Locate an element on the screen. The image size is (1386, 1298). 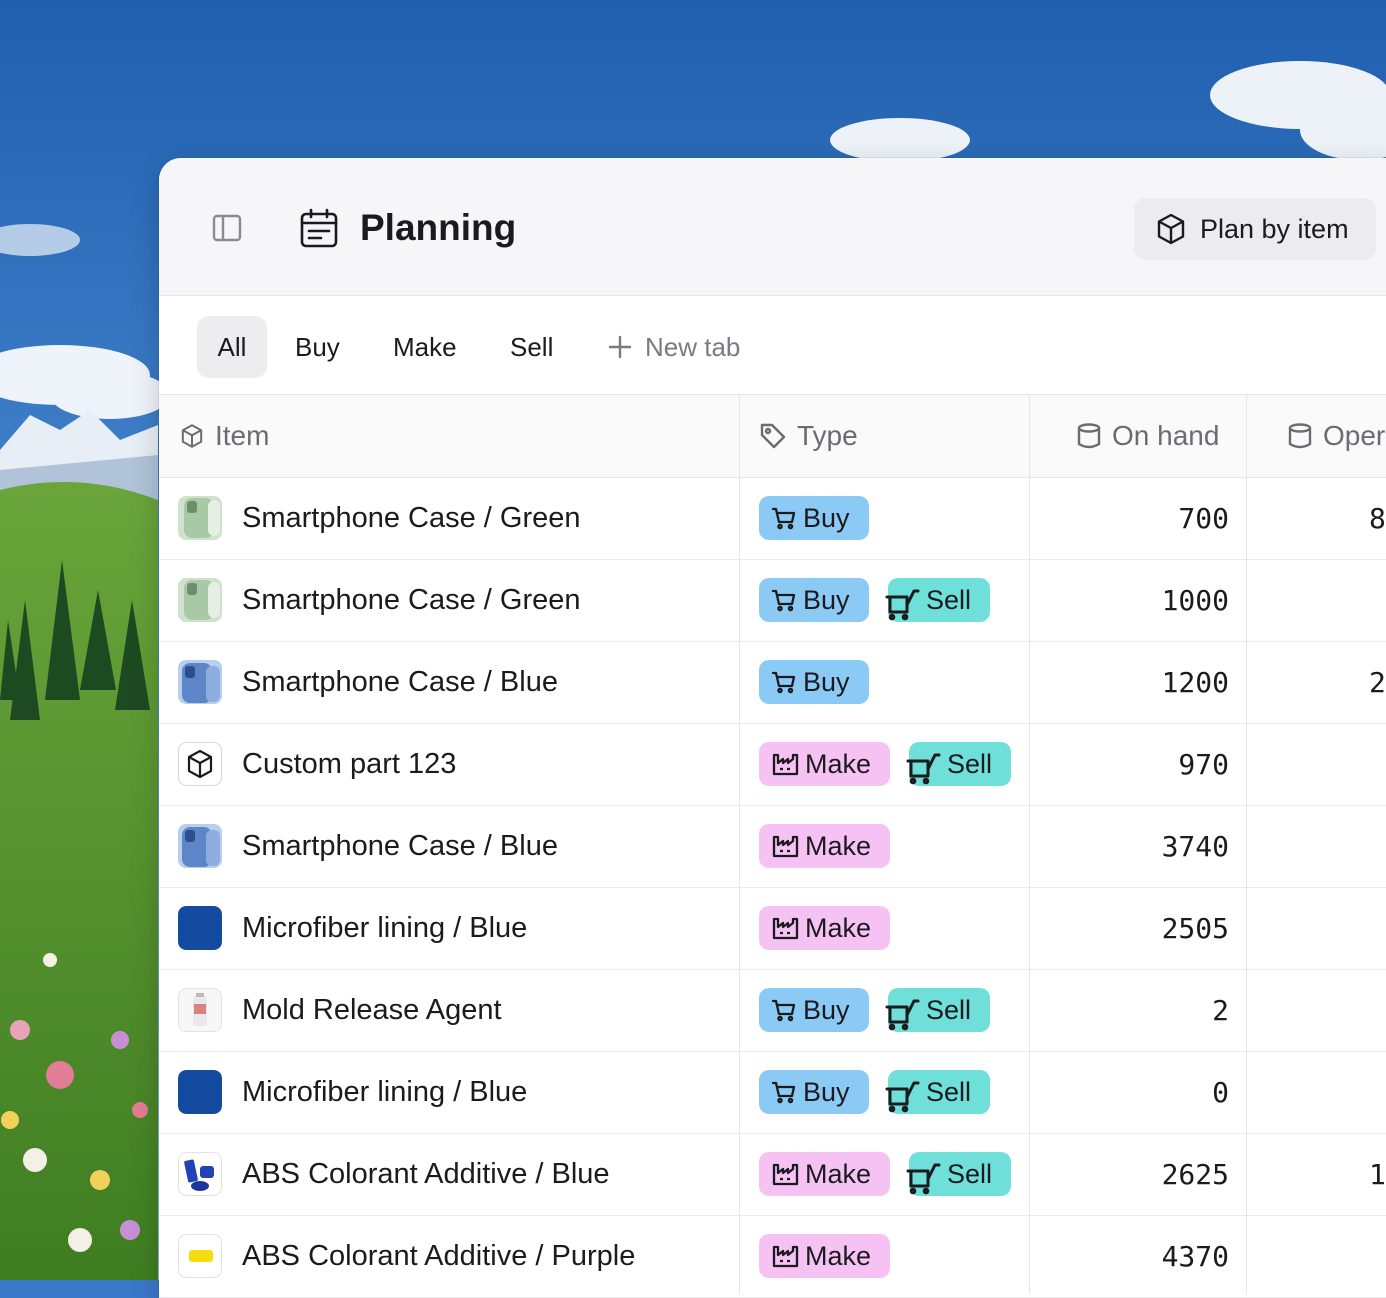
plan-by-item-label: Plan by item is located at coordinates (1274, 228).